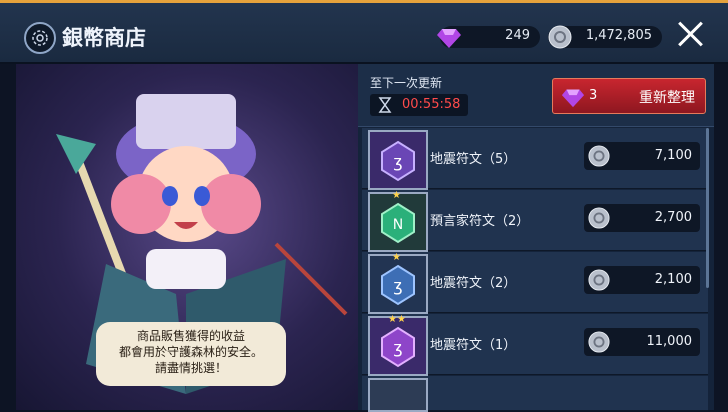 The image size is (728, 412). Describe the element at coordinates (406, 83) in the screenshot. I see `refresh-timer-label: 至下一次更新` at that location.